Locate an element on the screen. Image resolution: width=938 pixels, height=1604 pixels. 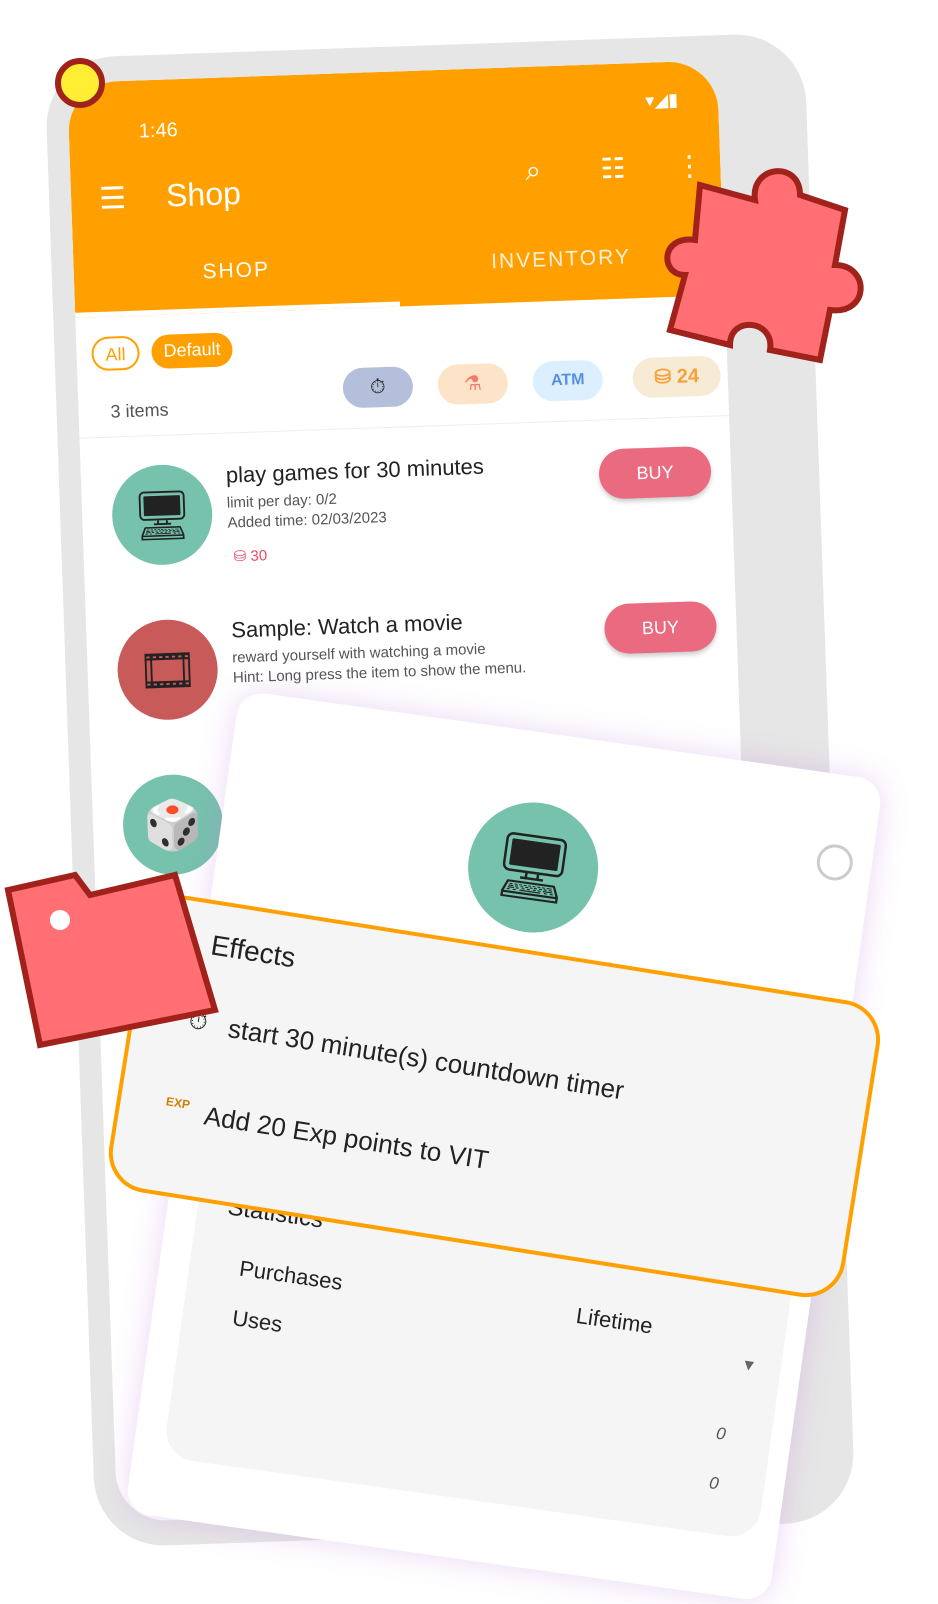
item-limit: limit per day: 0/2 is located at coordinates (282, 501).